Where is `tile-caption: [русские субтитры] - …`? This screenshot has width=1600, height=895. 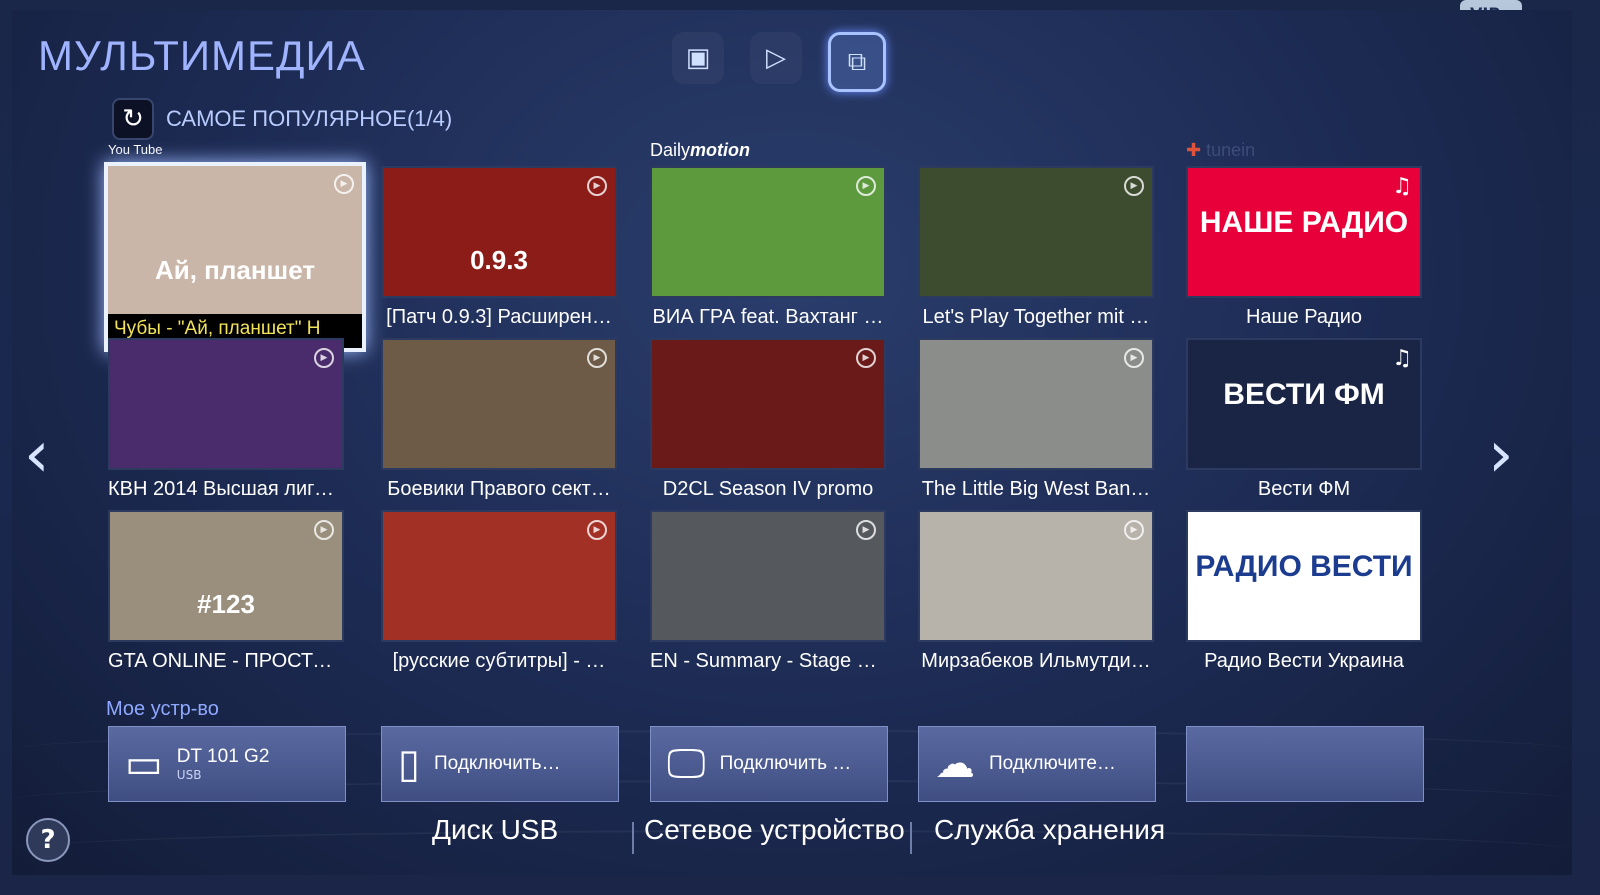
tile-caption: [русские субтитры] - … is located at coordinates (499, 661).